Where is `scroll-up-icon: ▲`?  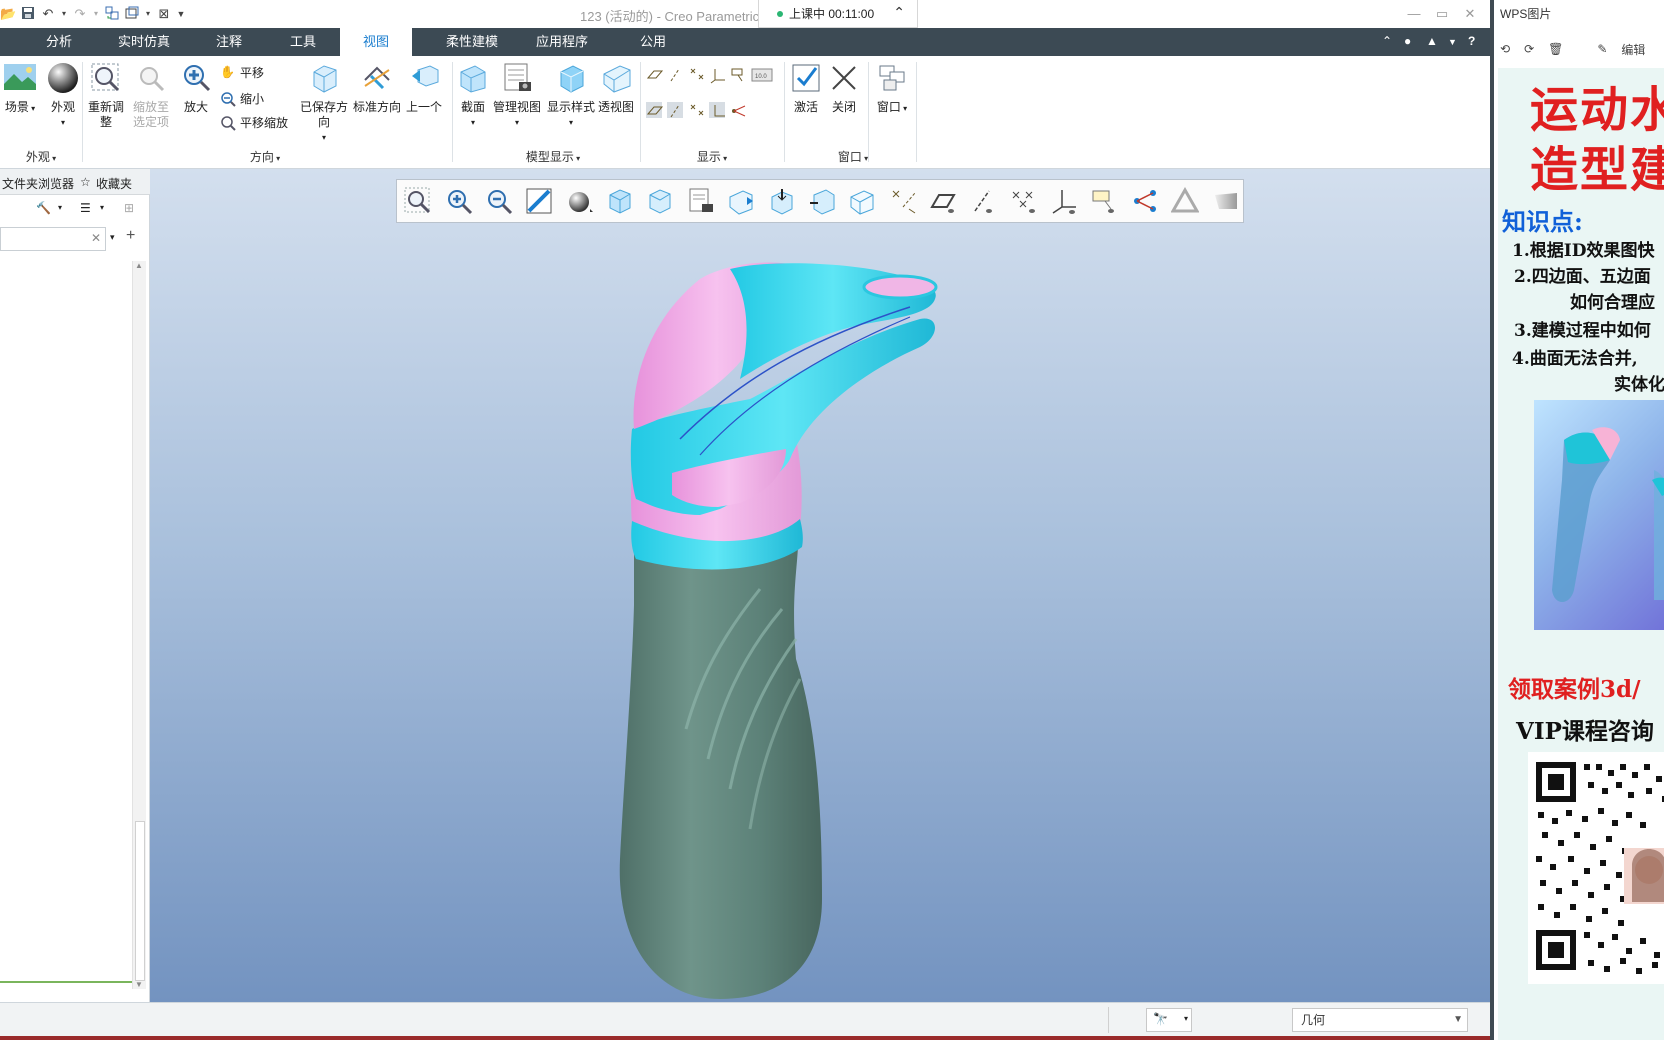 scroll-up-icon: ▲ is located at coordinates (139, 265).